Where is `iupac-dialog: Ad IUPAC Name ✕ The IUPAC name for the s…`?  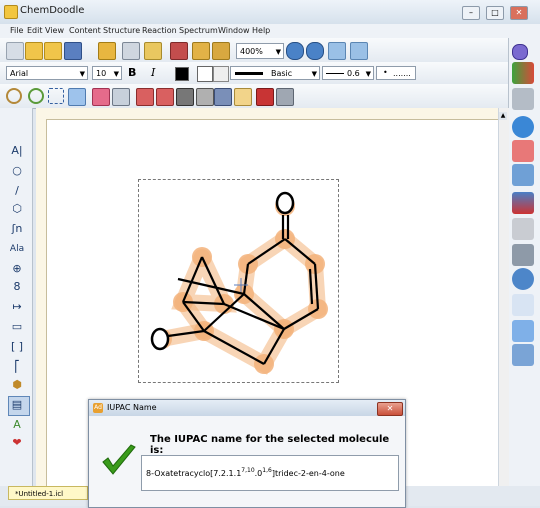
iupac-dialog: Ad IUPAC Name ✕ The IUPAC name for the s… is located at coordinates (247, 453).